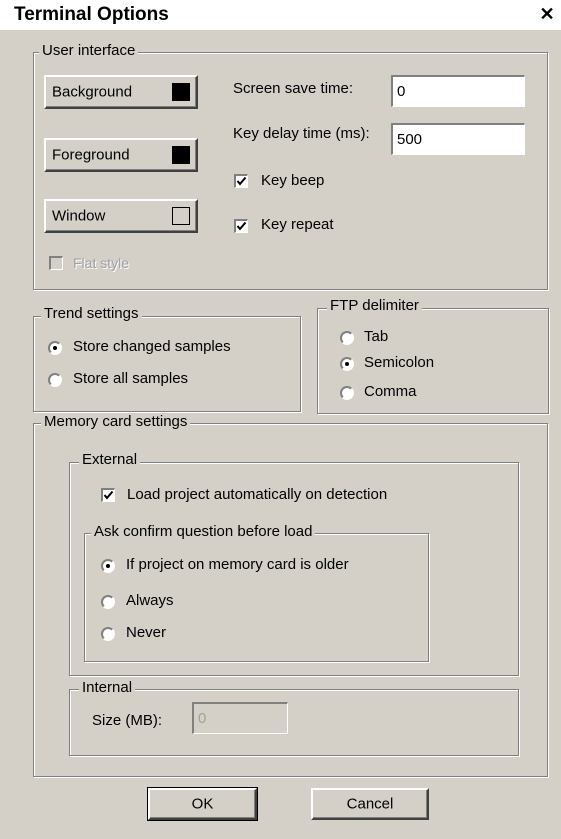  I want to click on confirm-if-older-radio, so click(108, 566).